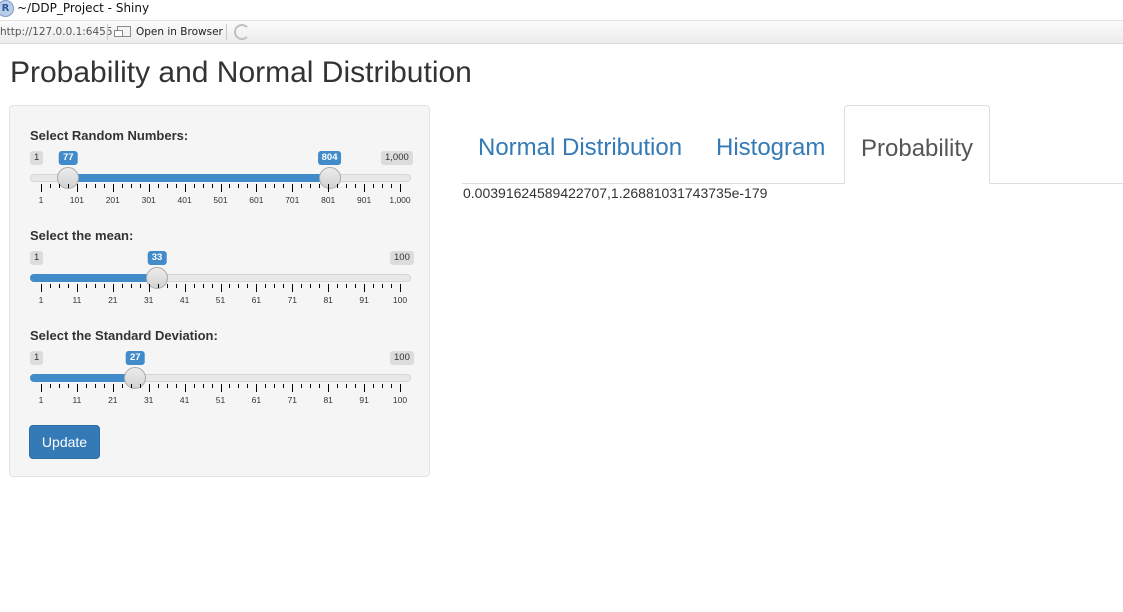  I want to click on slider-tick-label: 91, so click(364, 400).